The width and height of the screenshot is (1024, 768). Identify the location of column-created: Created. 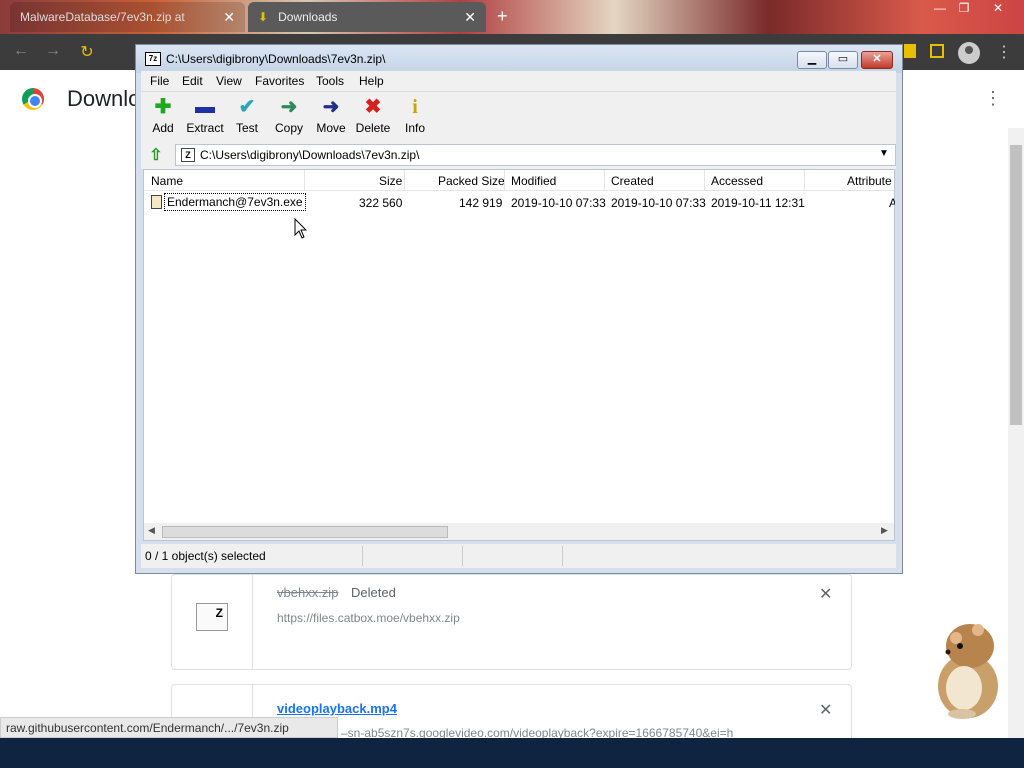
(632, 181).